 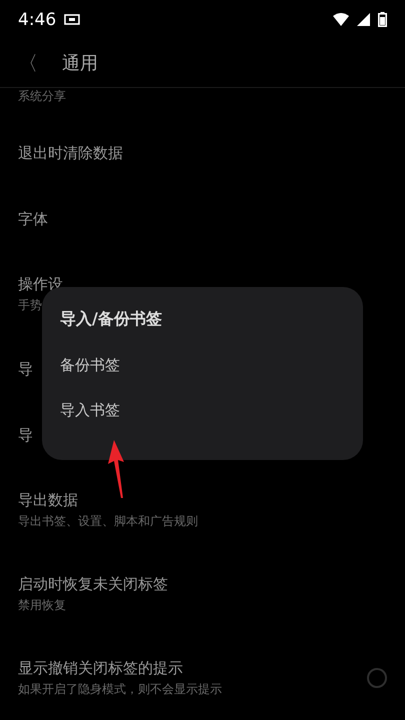 What do you see at coordinates (37, 20) in the screenshot?
I see `status-time: 4:46` at bounding box center [37, 20].